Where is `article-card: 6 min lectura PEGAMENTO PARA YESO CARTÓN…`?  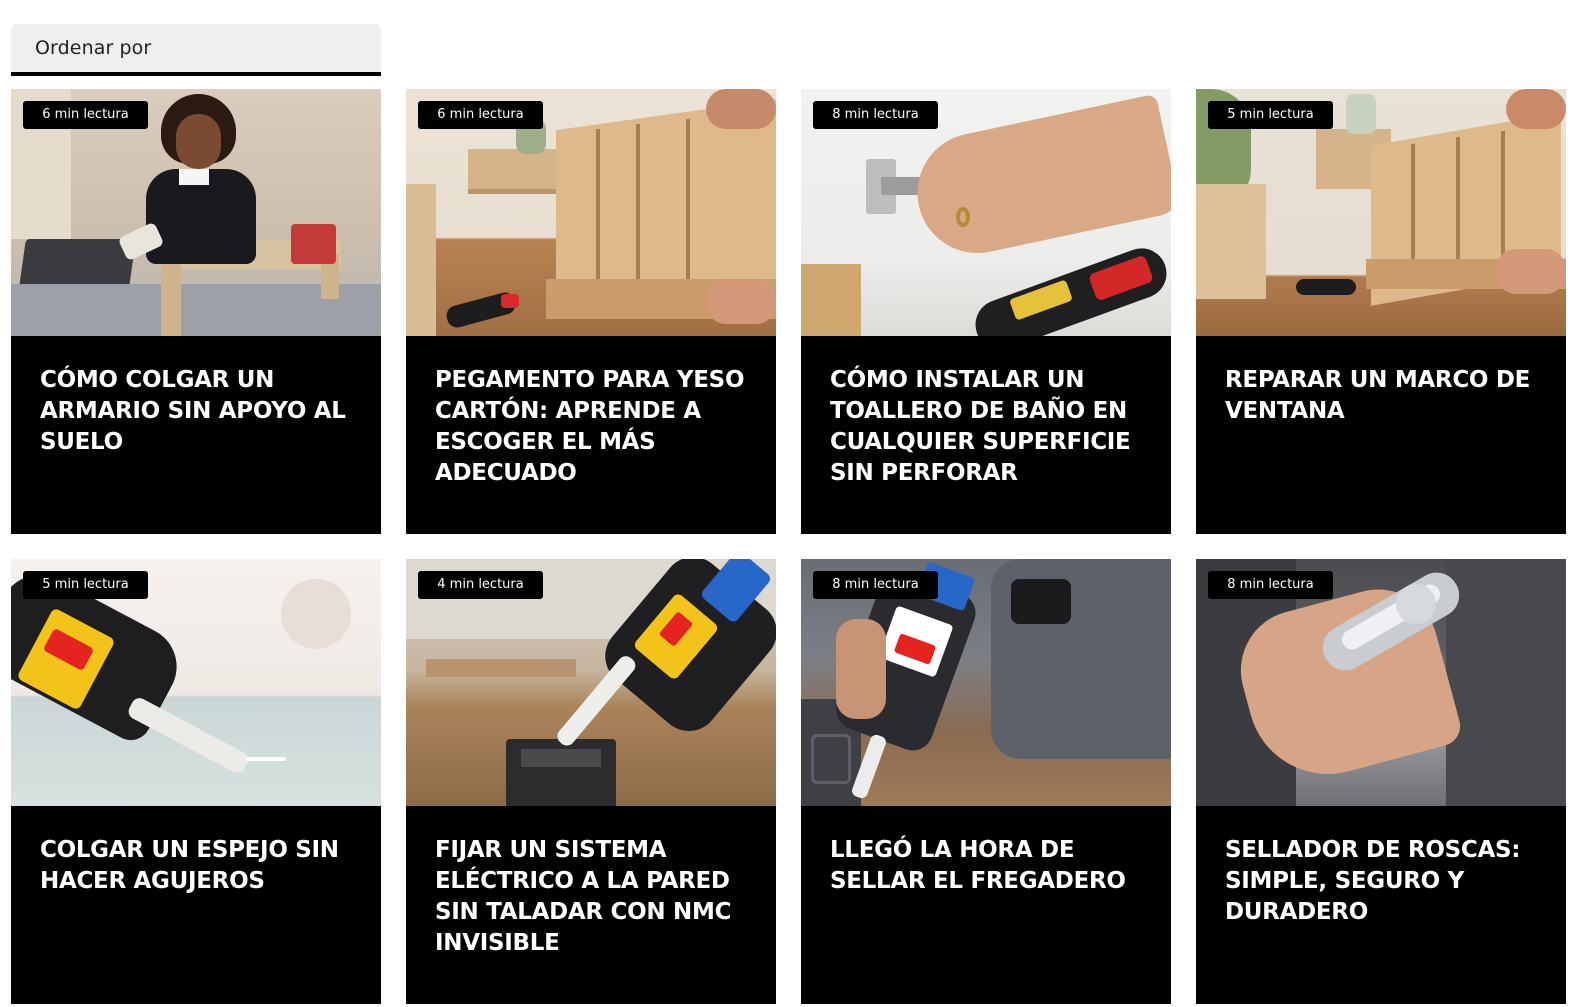
article-card: 6 min lectura PEGAMENTO PARA YESO CARTÓN… is located at coordinates (591, 311).